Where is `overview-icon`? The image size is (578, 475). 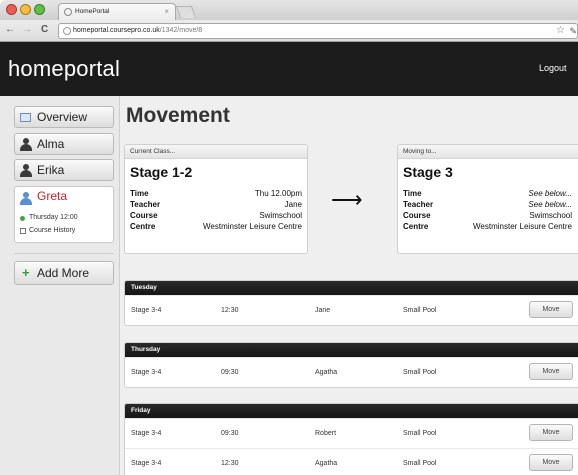 overview-icon is located at coordinates (25, 117).